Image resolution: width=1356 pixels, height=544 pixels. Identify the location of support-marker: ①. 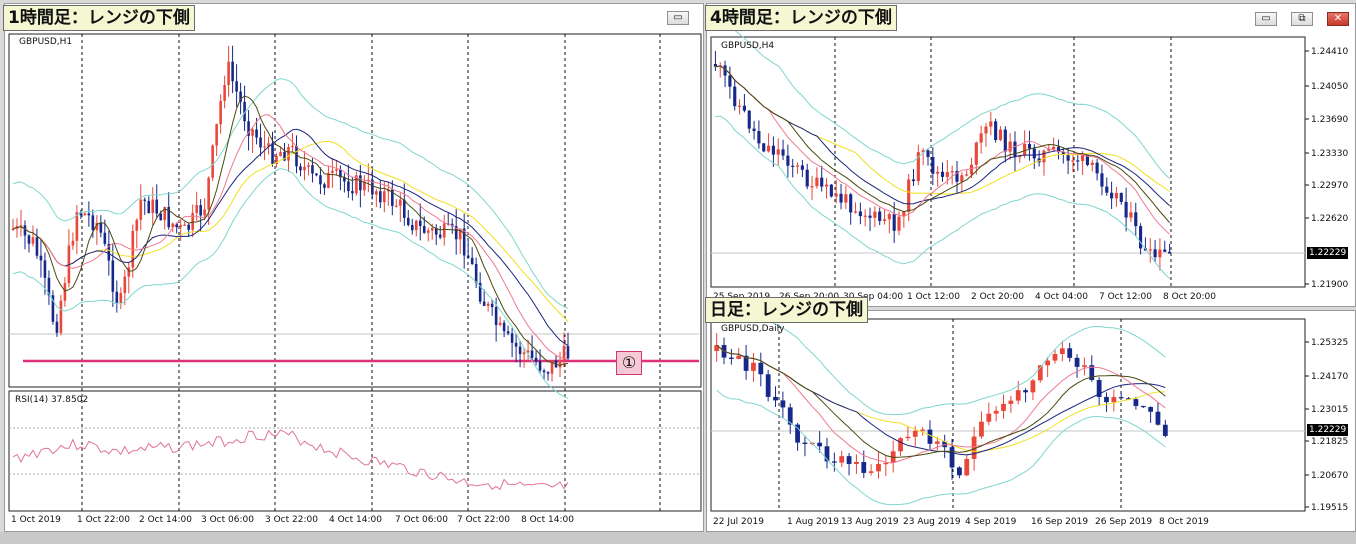
(629, 363).